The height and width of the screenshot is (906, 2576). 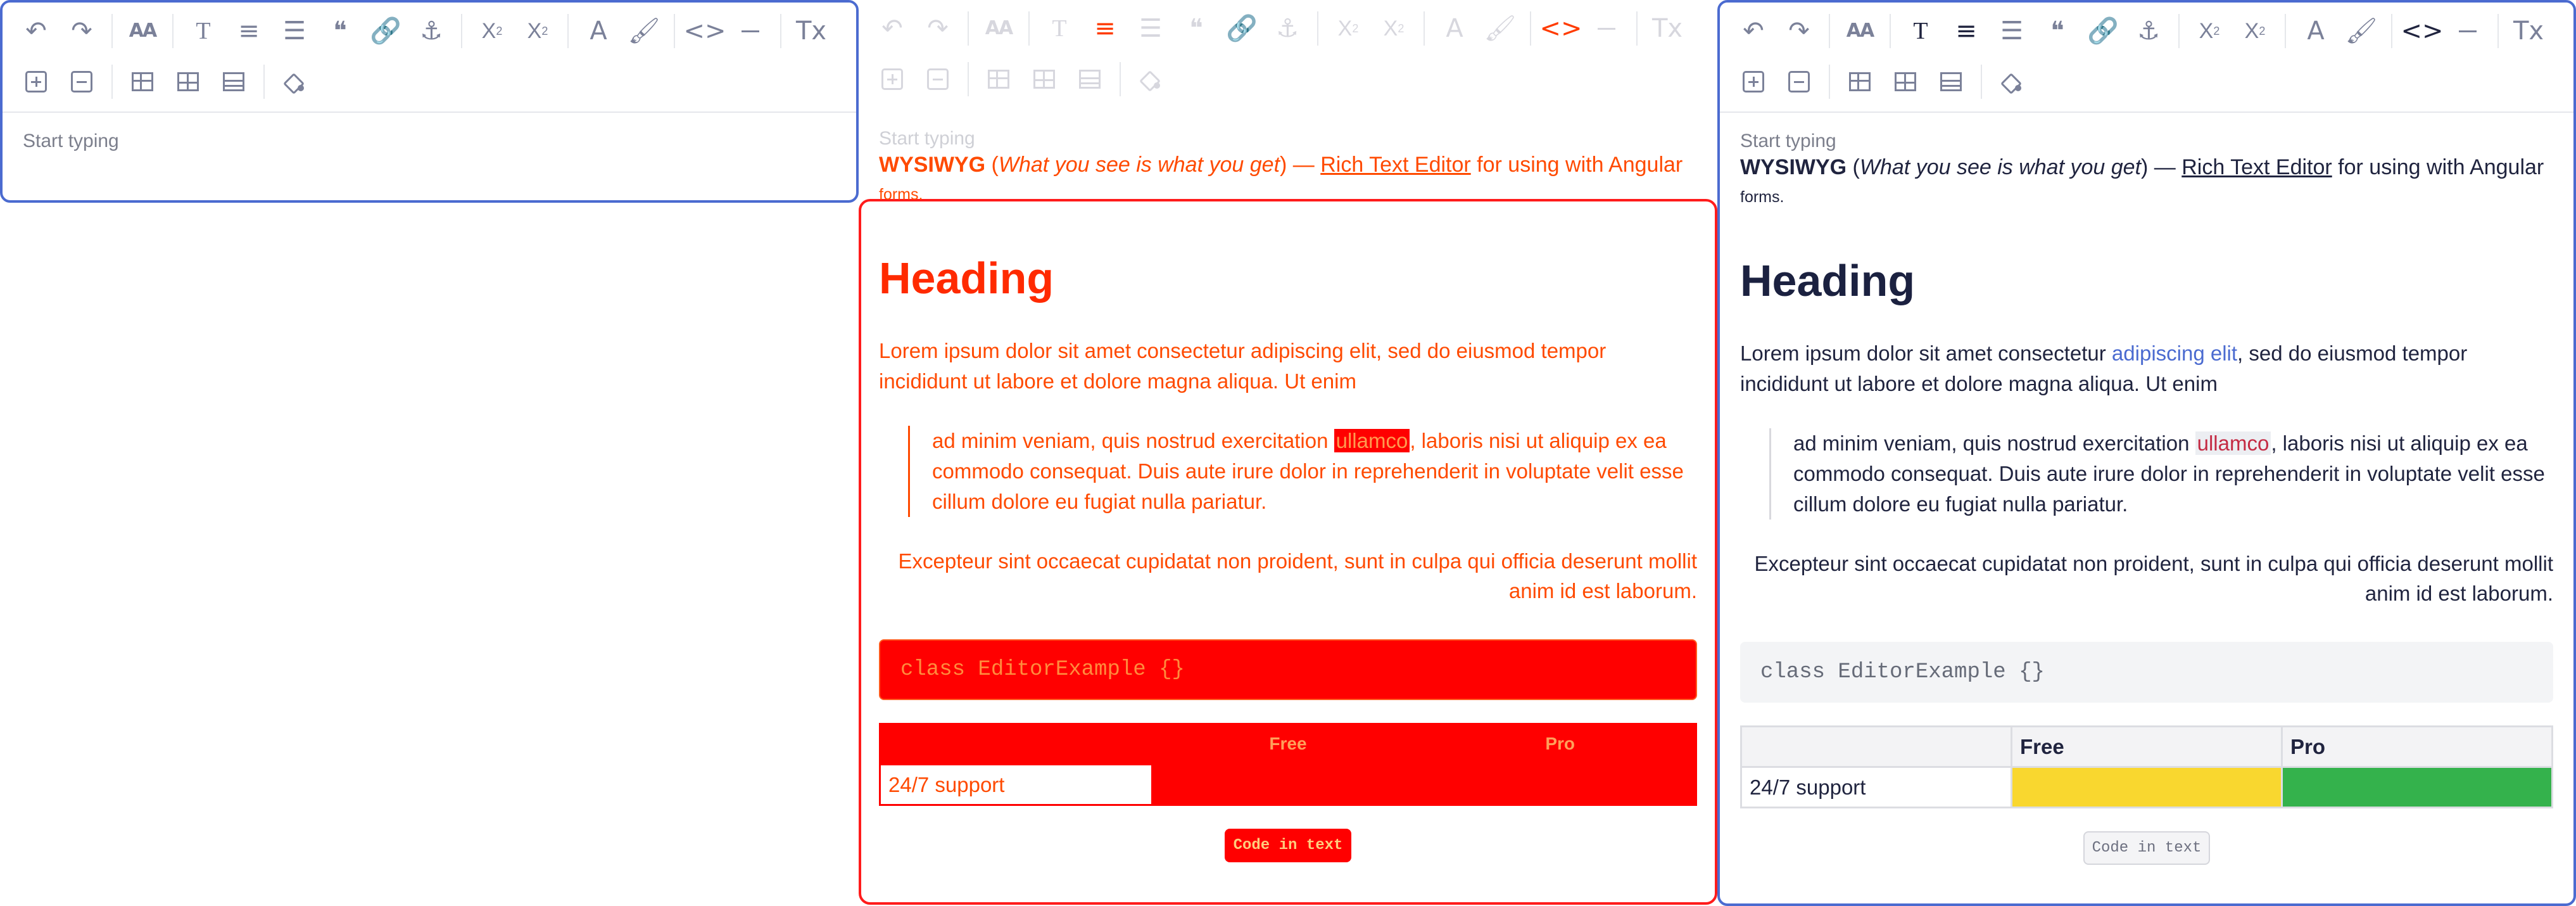 What do you see at coordinates (1762, 198) in the screenshot?
I see `intro-small-text: forms.` at bounding box center [1762, 198].